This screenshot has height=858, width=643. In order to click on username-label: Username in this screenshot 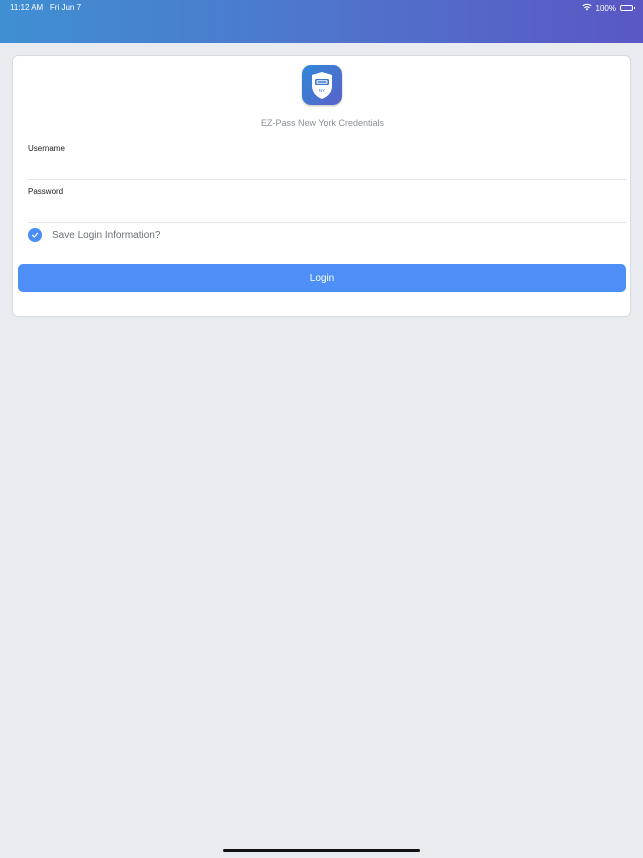, I will do `click(46, 148)`.